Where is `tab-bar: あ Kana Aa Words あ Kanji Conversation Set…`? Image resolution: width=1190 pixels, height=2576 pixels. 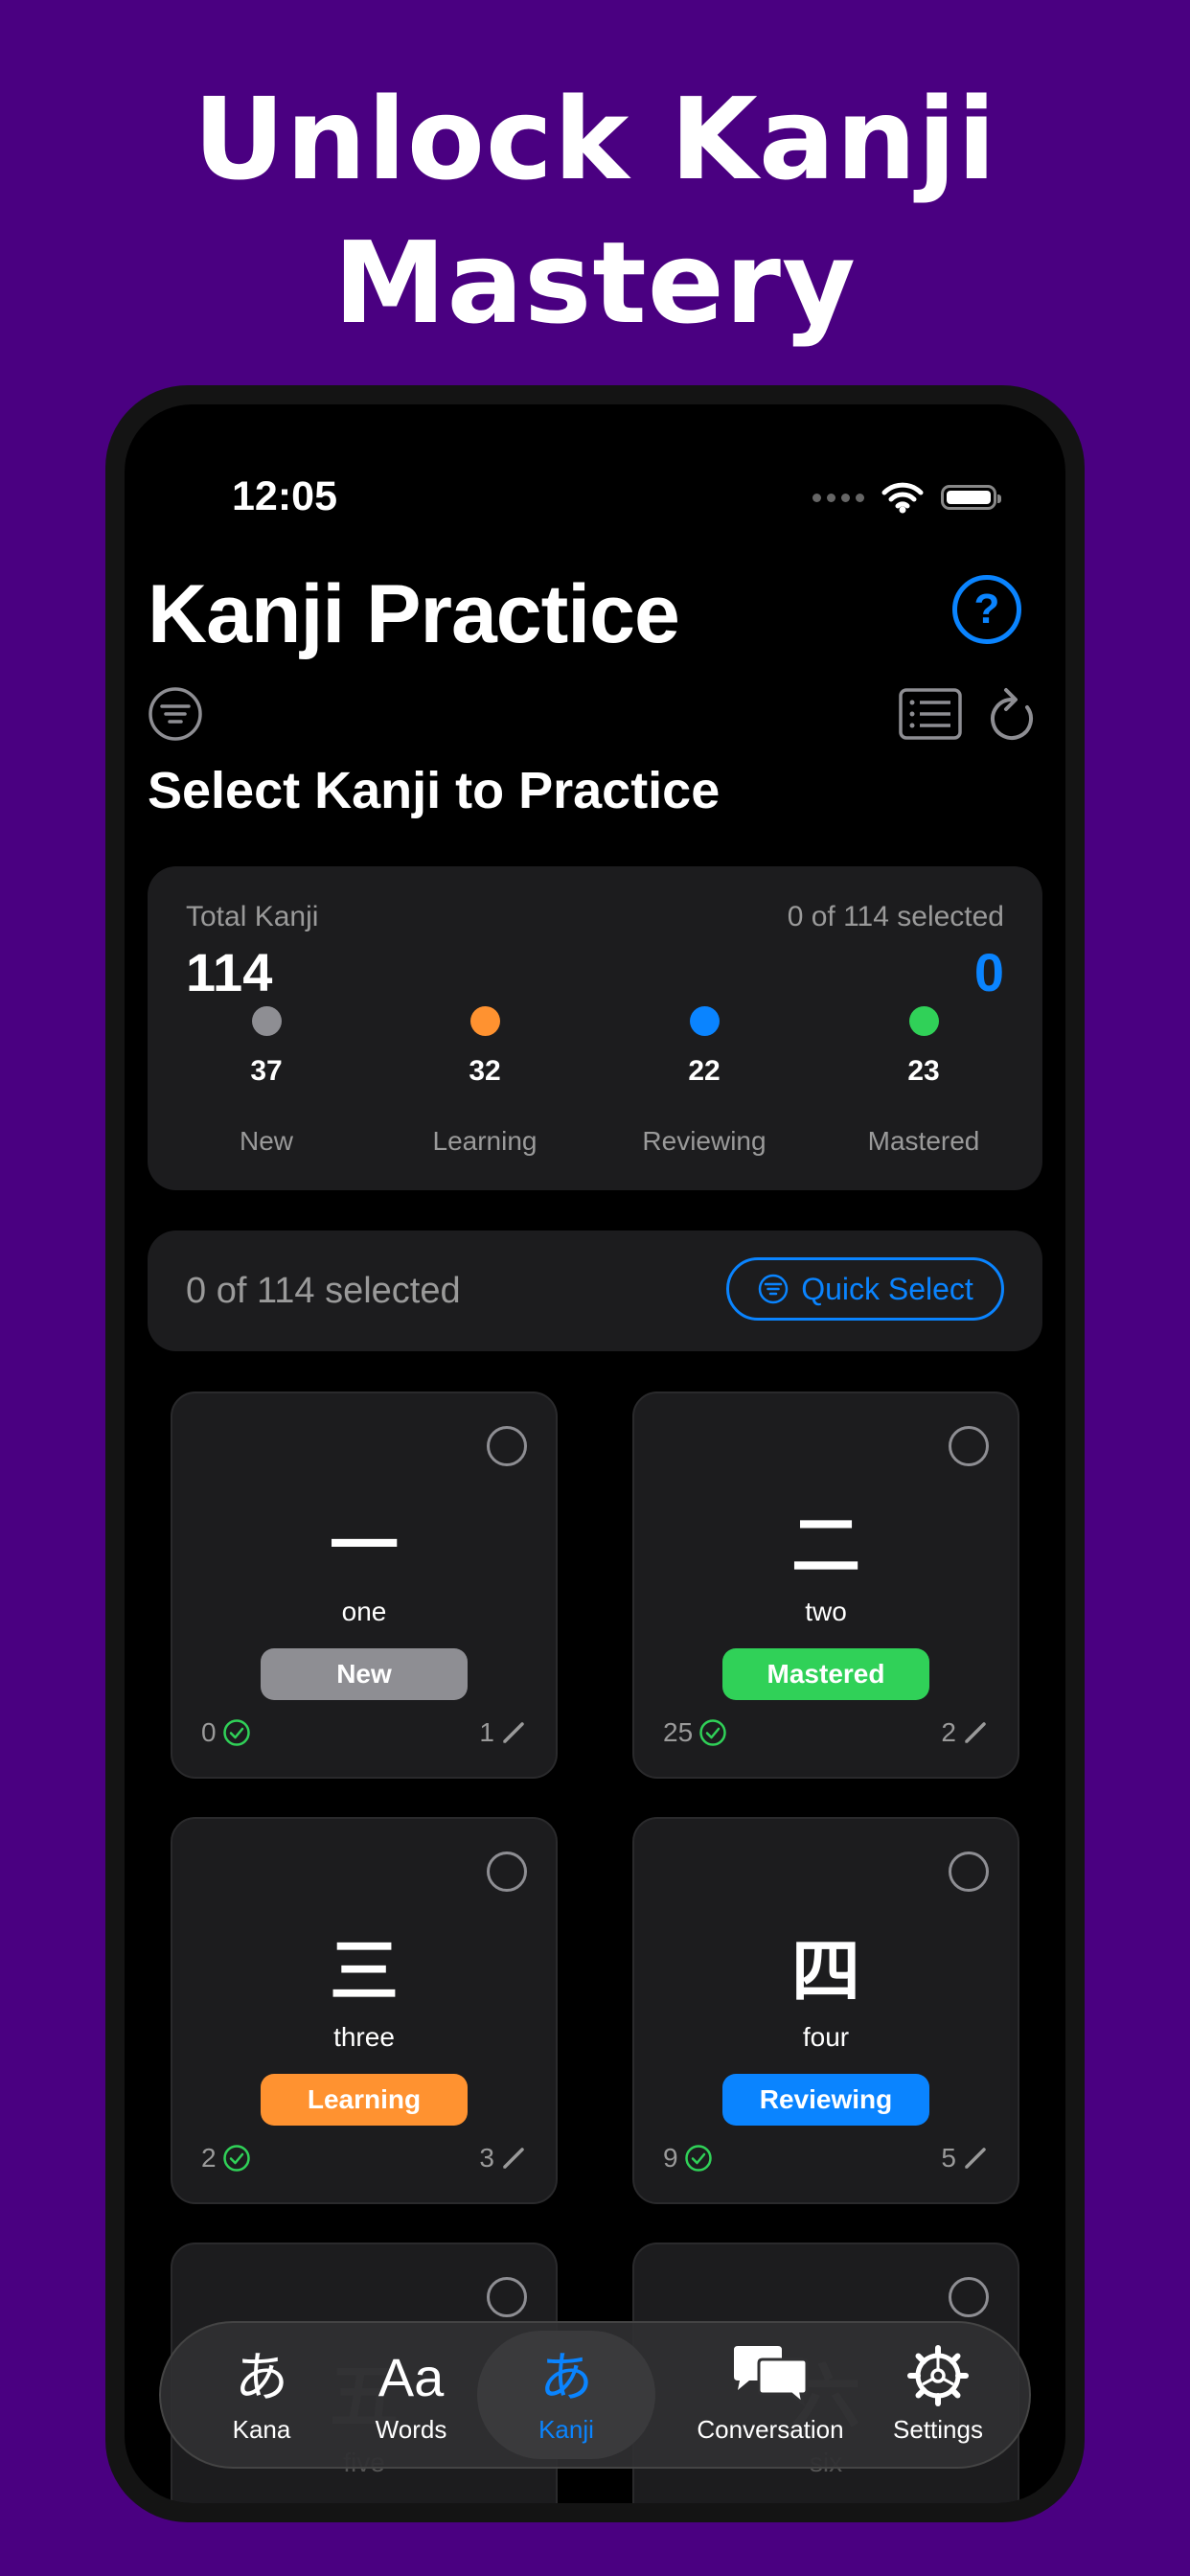 tab-bar: あ Kana Aa Words あ Kanji Conversation Set… is located at coordinates (595, 2395).